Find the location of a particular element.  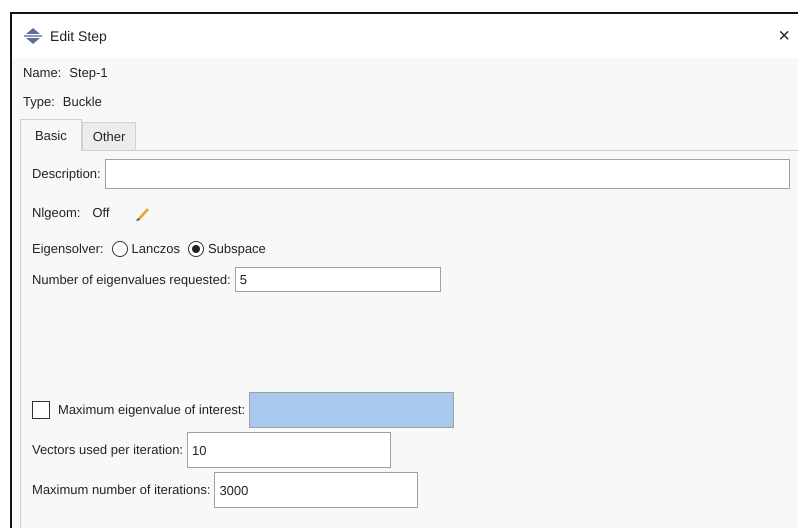

field-label: Number of eigenvalues requested: is located at coordinates (131, 279).